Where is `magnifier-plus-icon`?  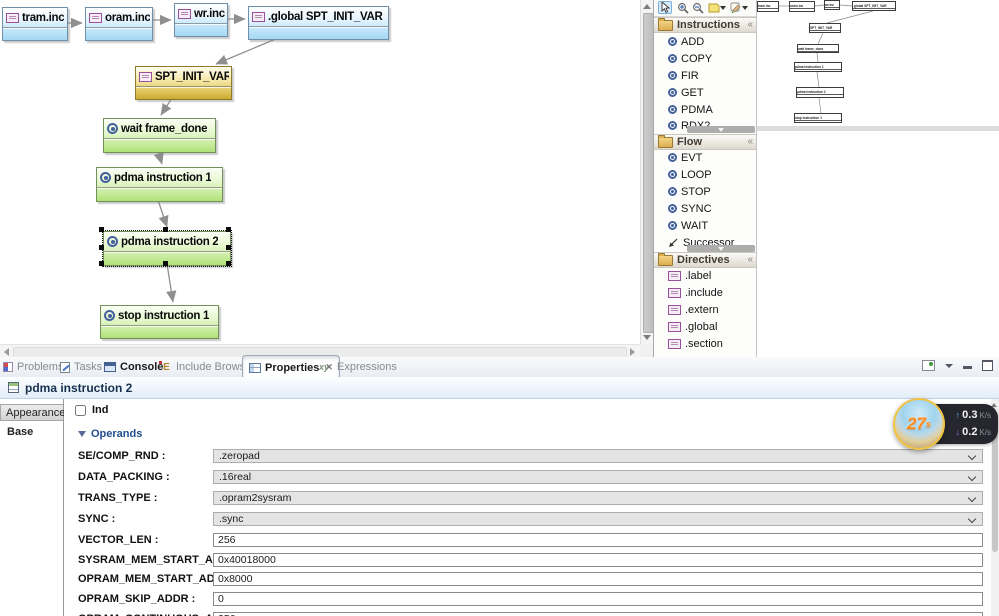 magnifier-plus-icon is located at coordinates (683, 8).